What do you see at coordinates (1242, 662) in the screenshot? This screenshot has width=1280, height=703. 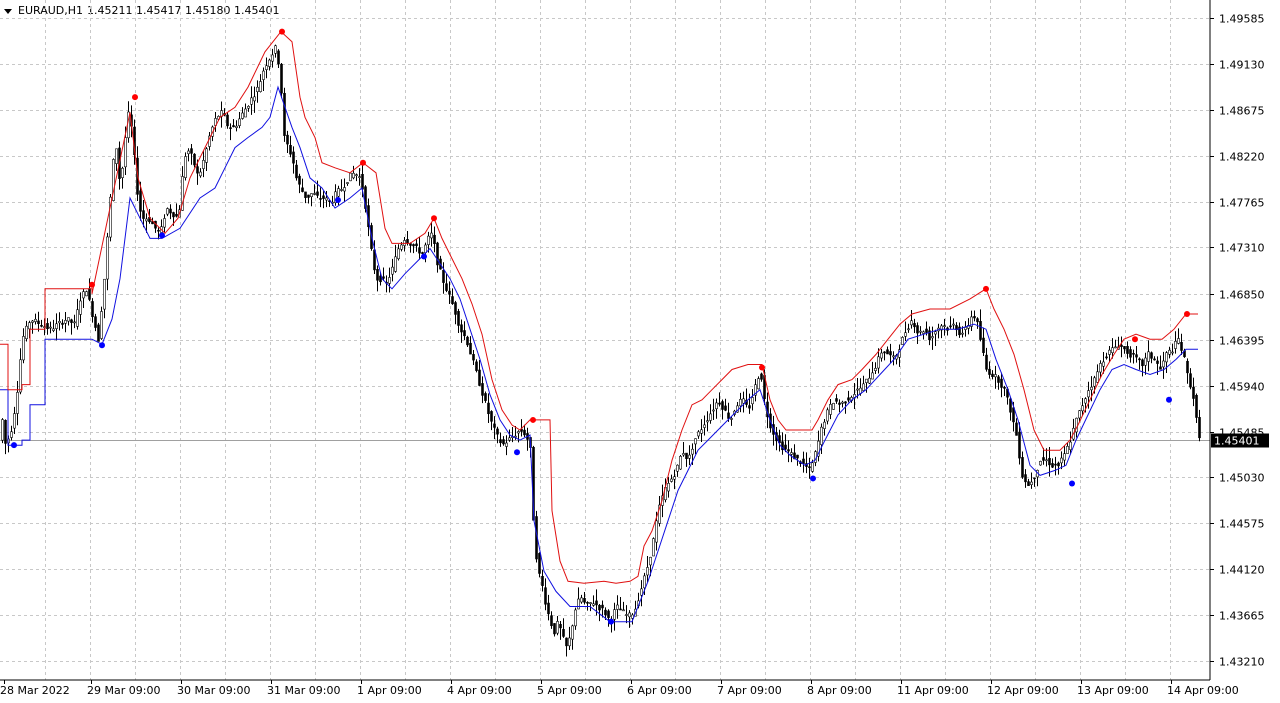 I see `price-tick-label: 1.43210` at bounding box center [1242, 662].